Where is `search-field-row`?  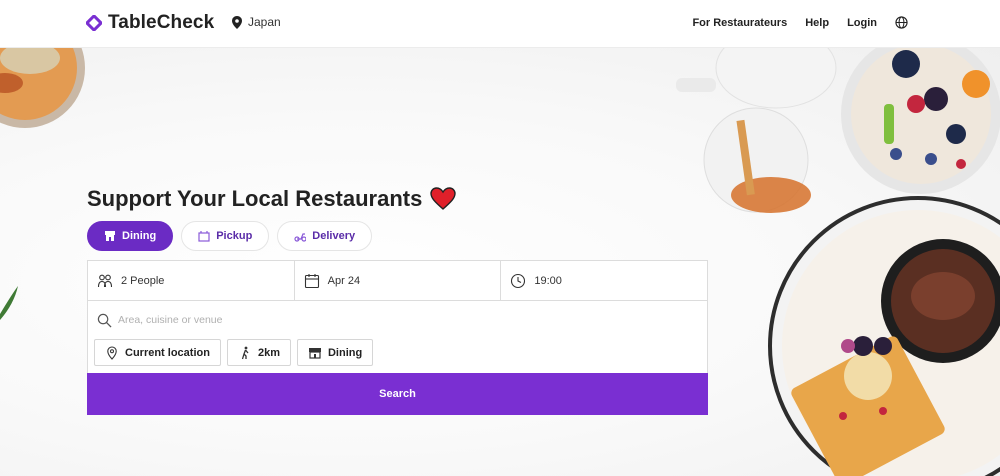 search-field-row is located at coordinates (397, 320).